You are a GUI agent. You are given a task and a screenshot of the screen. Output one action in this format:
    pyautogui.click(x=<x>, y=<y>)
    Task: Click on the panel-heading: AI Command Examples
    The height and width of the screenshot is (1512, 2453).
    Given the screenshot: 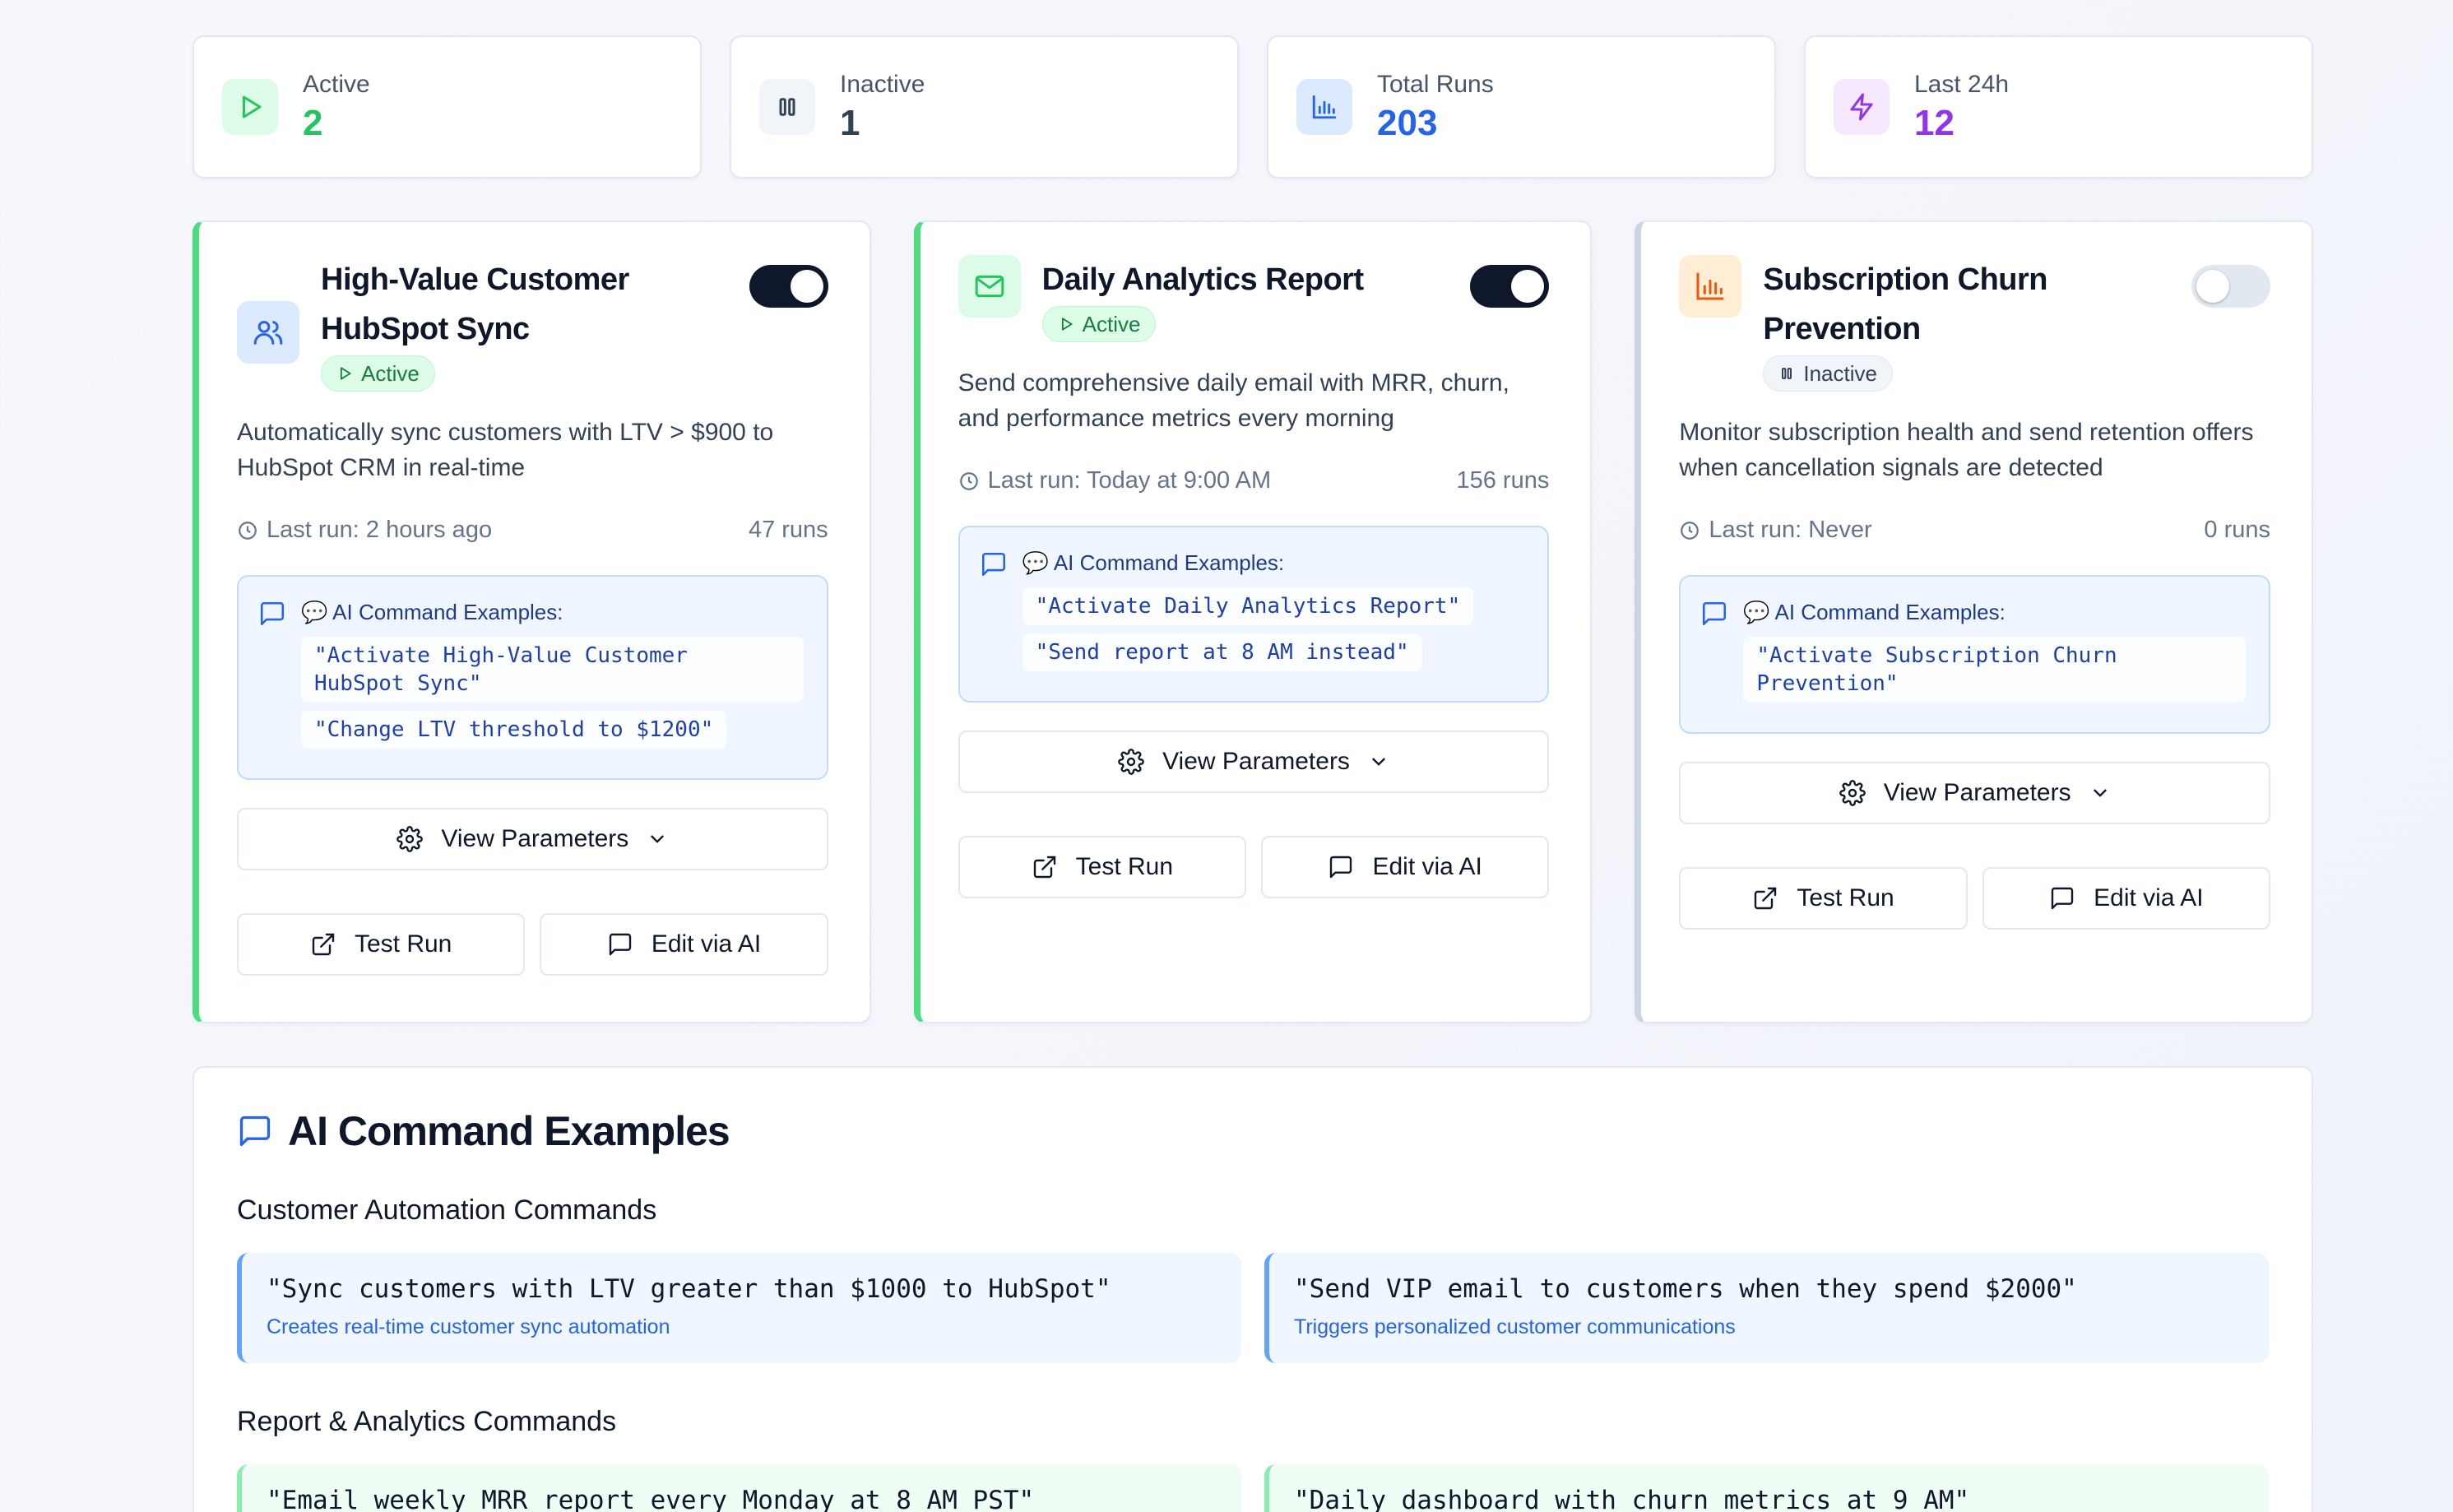 What is the action you would take?
    pyautogui.click(x=1253, y=1131)
    